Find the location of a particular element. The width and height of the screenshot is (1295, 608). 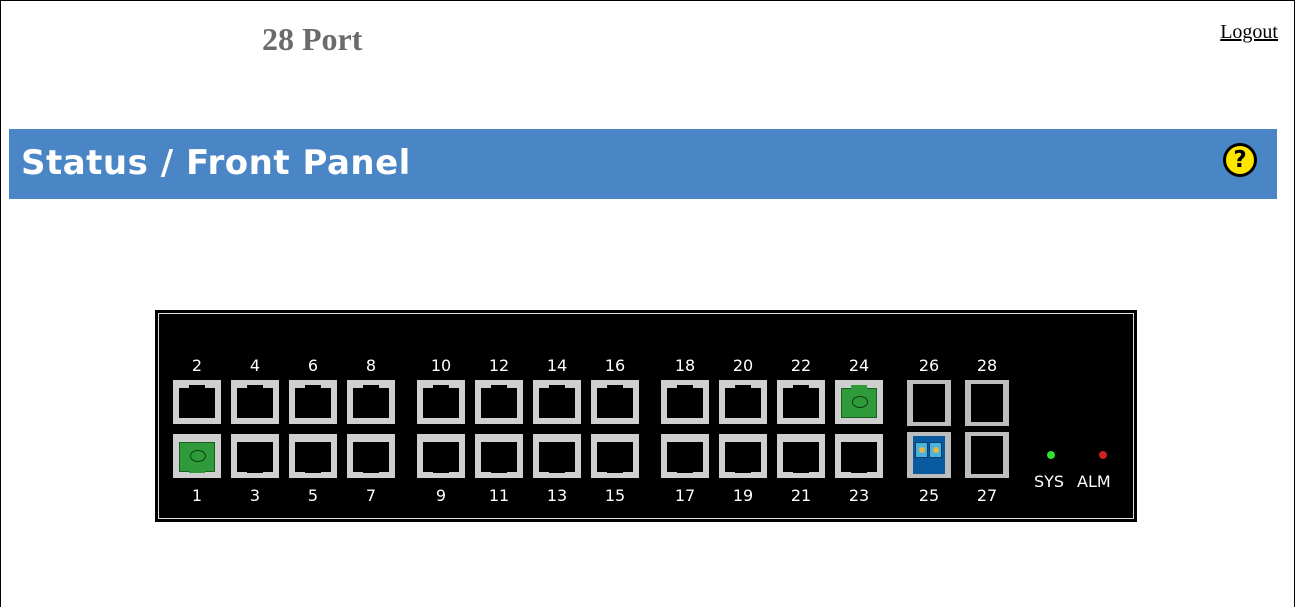

port-number-label: 26 is located at coordinates (929, 365).